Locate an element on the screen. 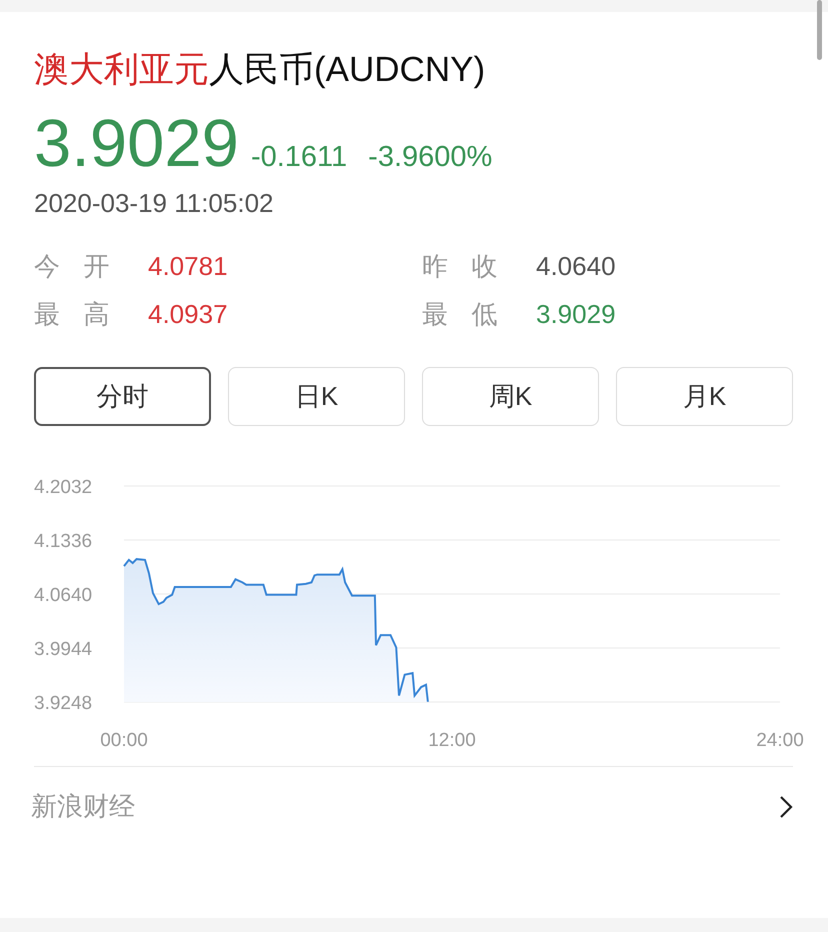 The image size is (828, 932). percent-change: -3.9600% is located at coordinates (430, 157).